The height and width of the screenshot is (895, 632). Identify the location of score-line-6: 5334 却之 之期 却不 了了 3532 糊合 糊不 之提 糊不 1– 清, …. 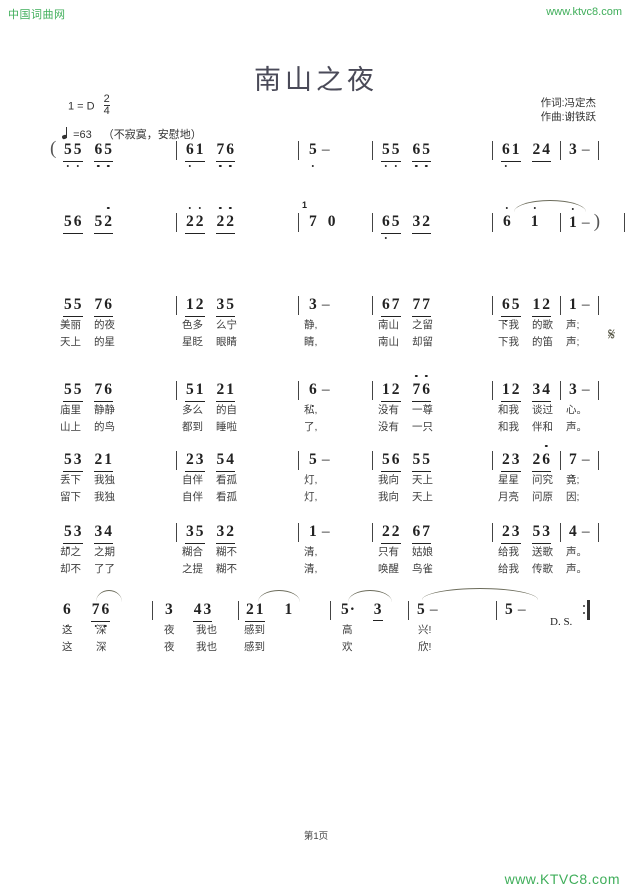
(326, 552).